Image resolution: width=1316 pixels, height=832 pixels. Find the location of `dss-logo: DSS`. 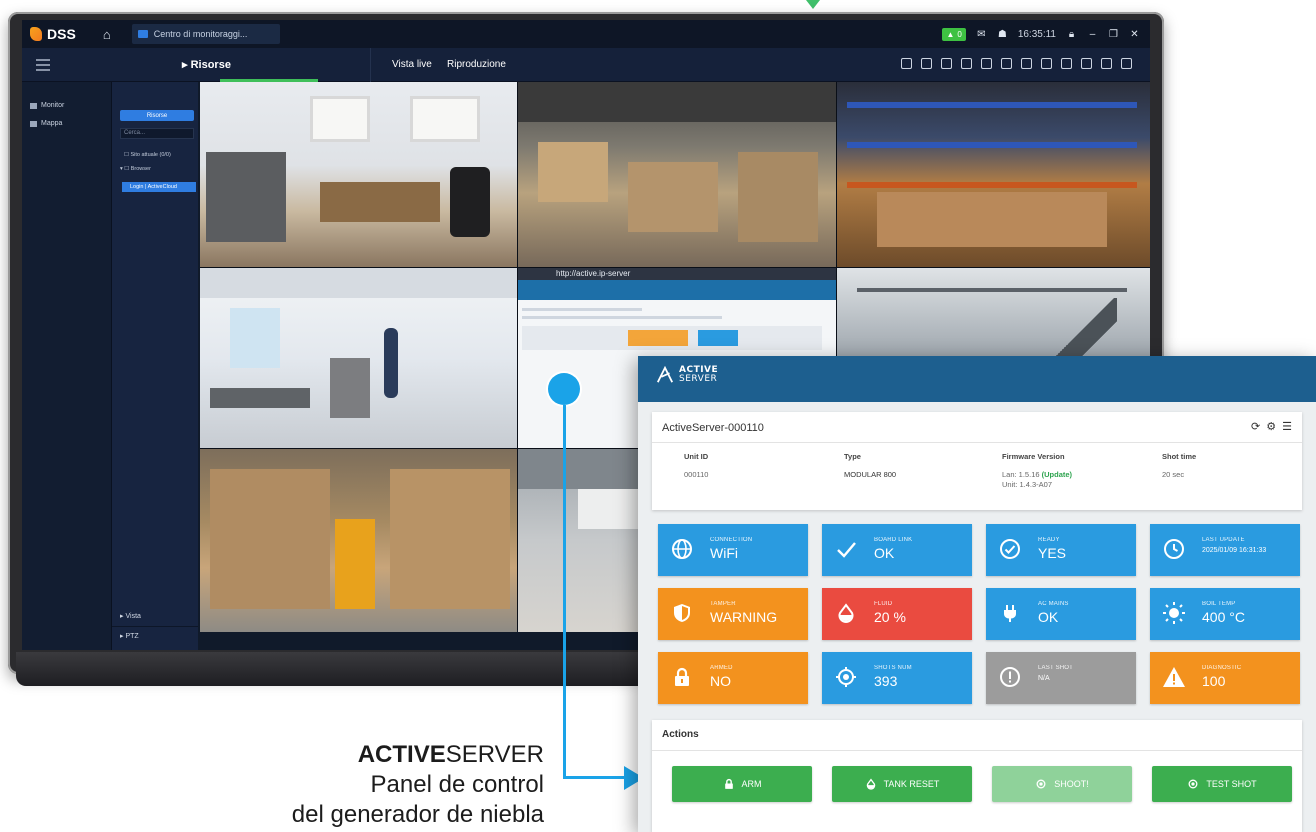

dss-logo: DSS is located at coordinates (53, 34).